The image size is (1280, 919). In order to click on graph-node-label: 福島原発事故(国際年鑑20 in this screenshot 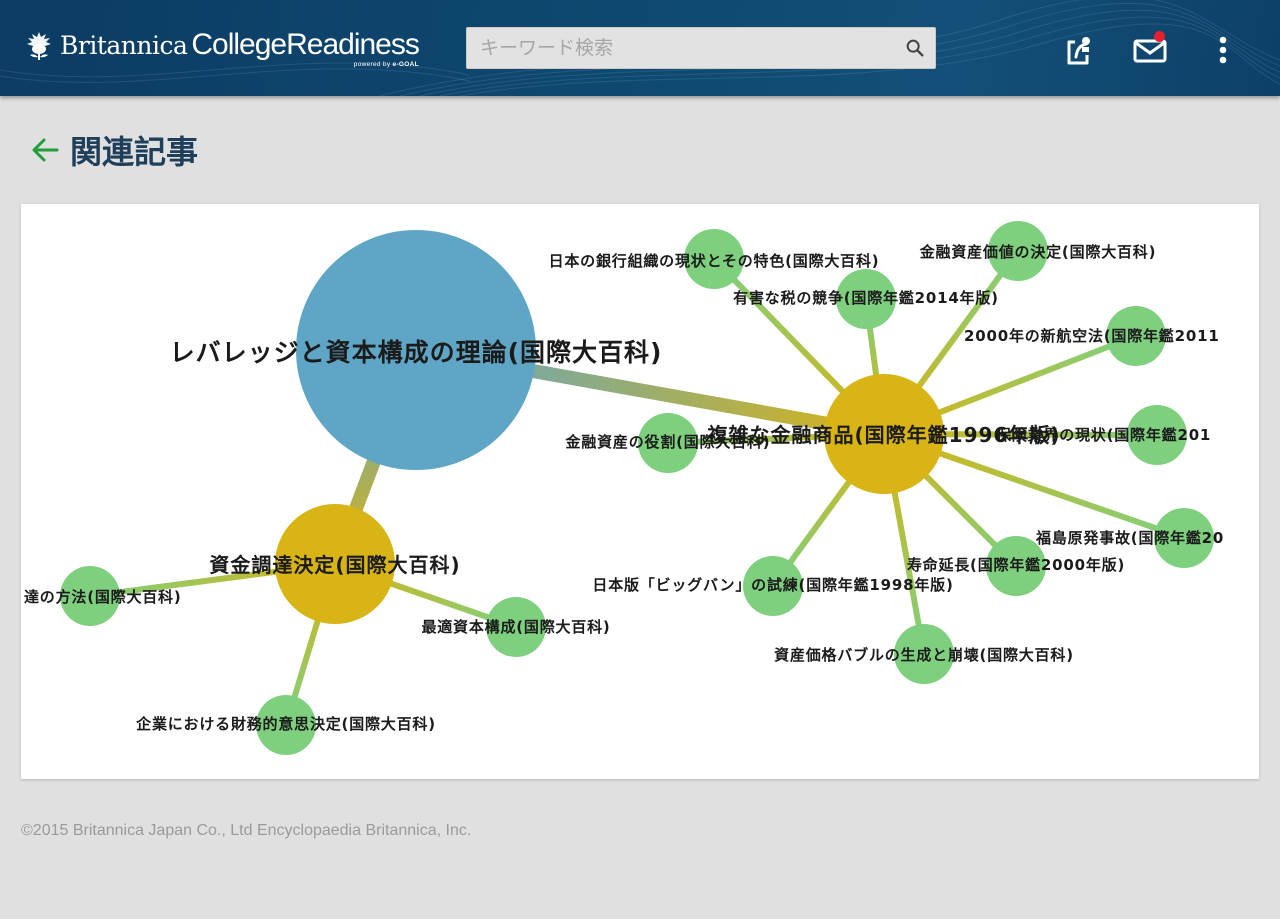, I will do `click(1129, 538)`.